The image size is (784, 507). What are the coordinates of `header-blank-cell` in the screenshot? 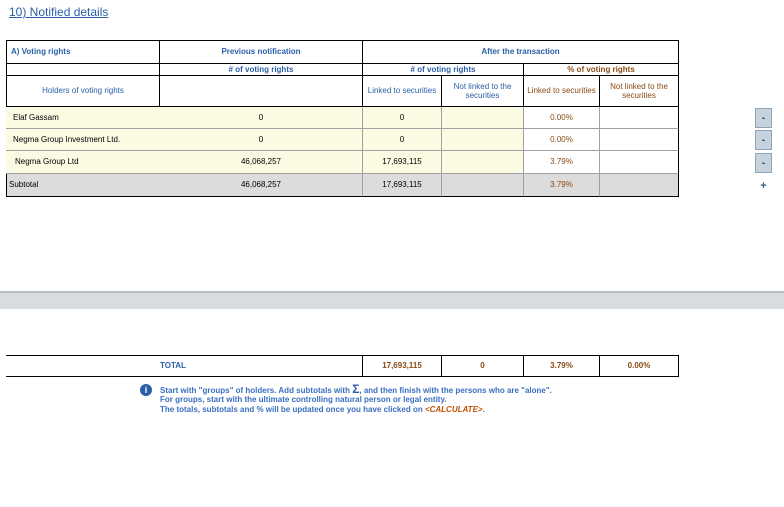 It's located at (83, 69).